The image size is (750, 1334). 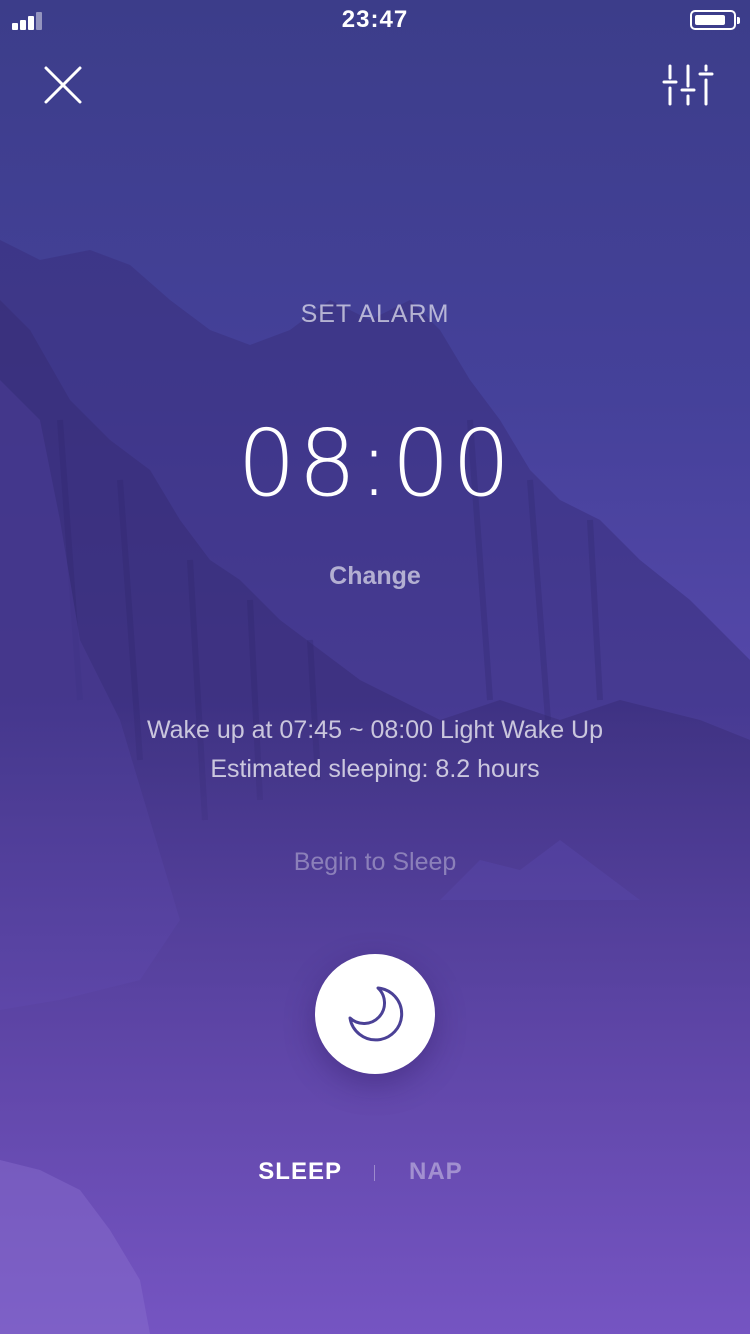 I want to click on mode-switch: SLEEP NAP, so click(x=375, y=1175).